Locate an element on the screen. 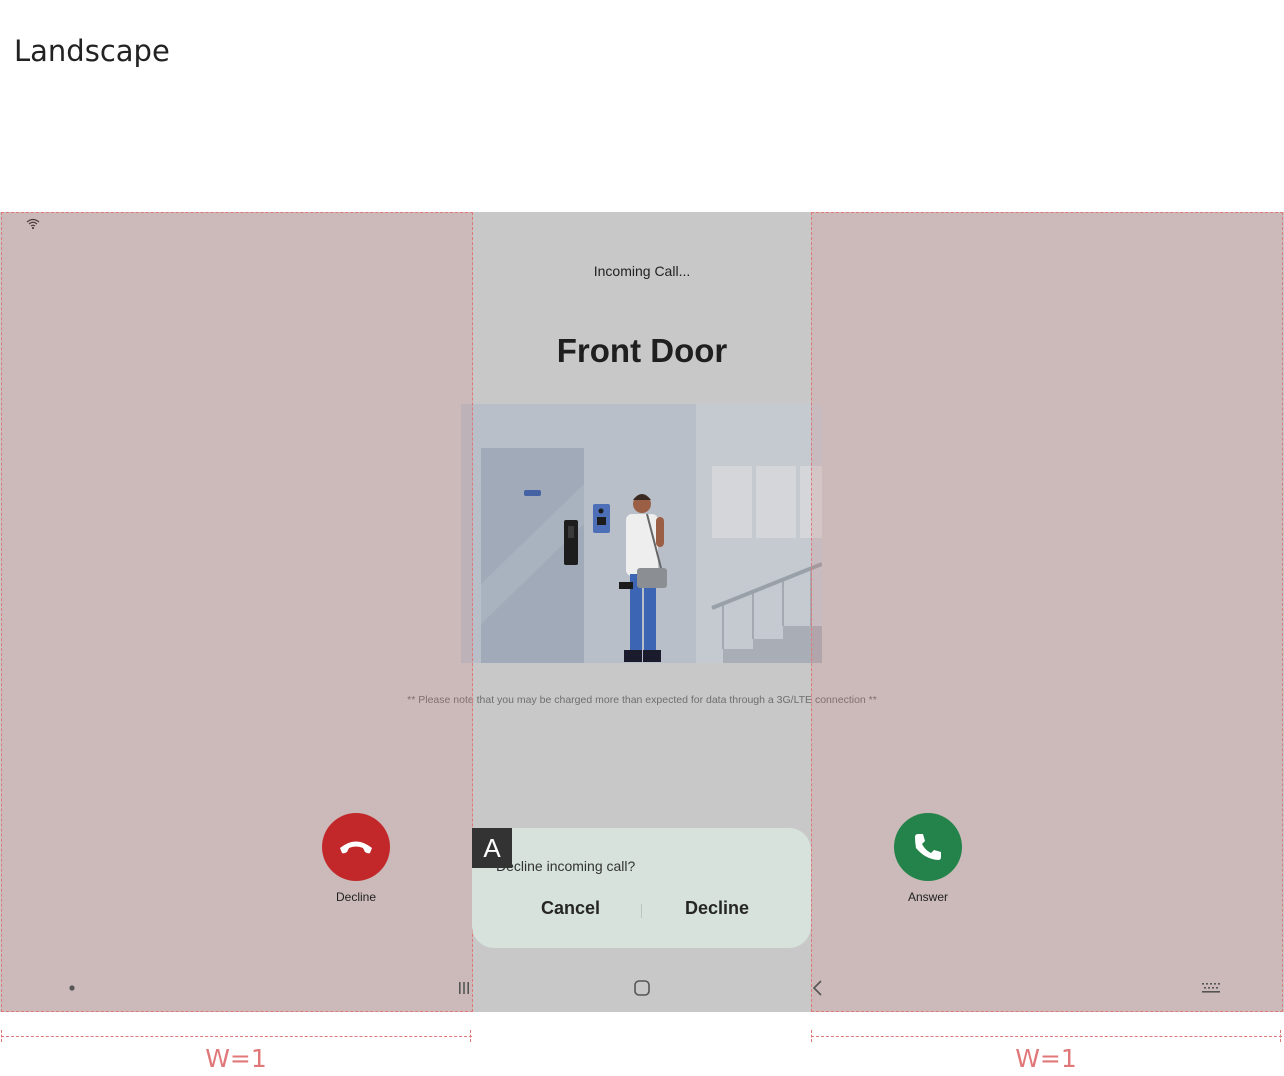 This screenshot has width=1284, height=1076. phone-hangup-icon is located at coordinates (356, 847).